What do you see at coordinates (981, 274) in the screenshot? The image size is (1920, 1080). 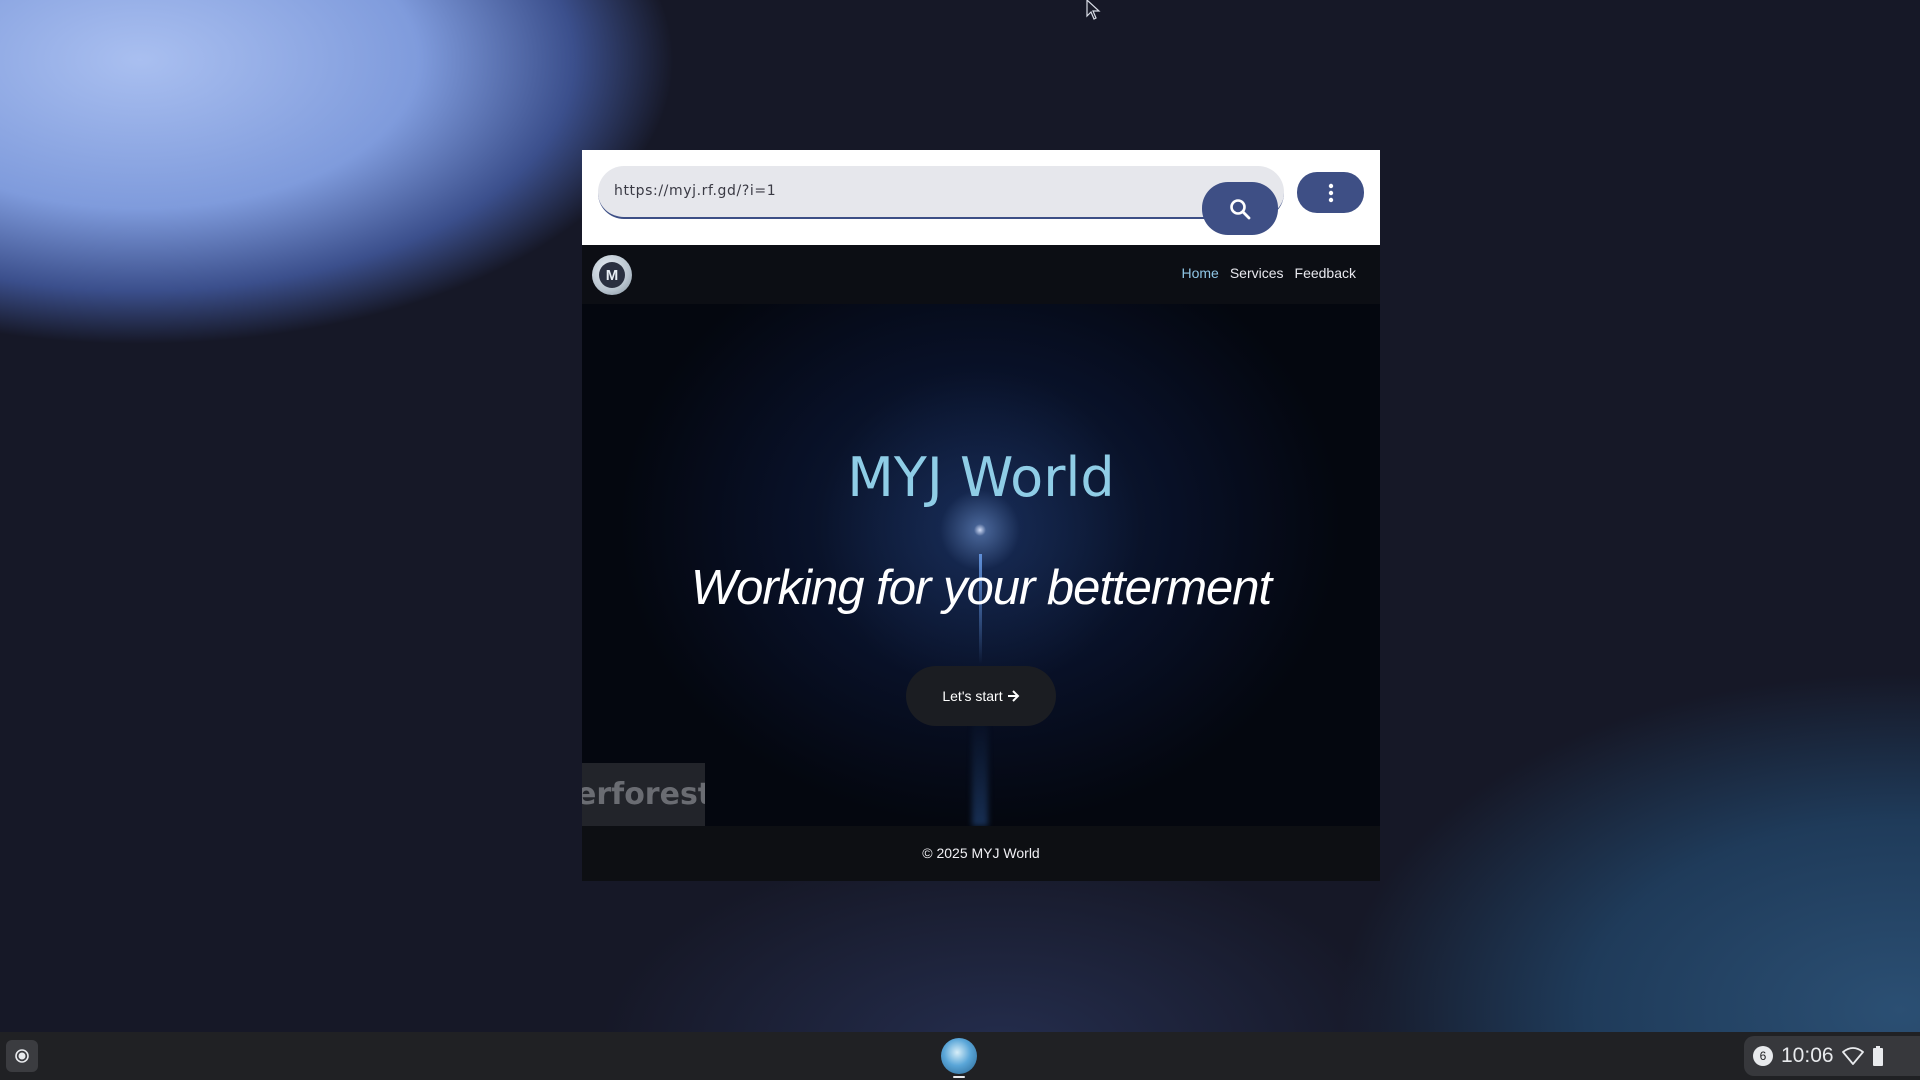 I see `site-navbar: M Home Services Feedback` at bounding box center [981, 274].